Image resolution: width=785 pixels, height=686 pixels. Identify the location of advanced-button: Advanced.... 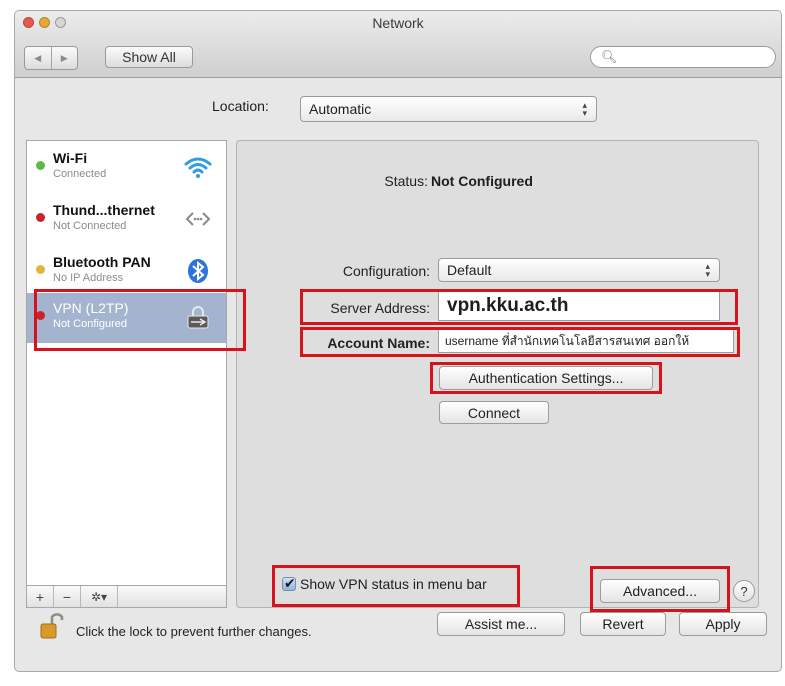
(660, 591).